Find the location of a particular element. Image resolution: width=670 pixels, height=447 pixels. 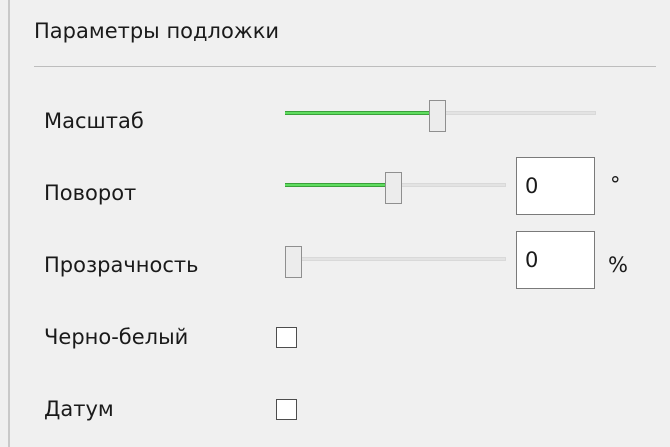

scale-label: Масштаб is located at coordinates (94, 121).